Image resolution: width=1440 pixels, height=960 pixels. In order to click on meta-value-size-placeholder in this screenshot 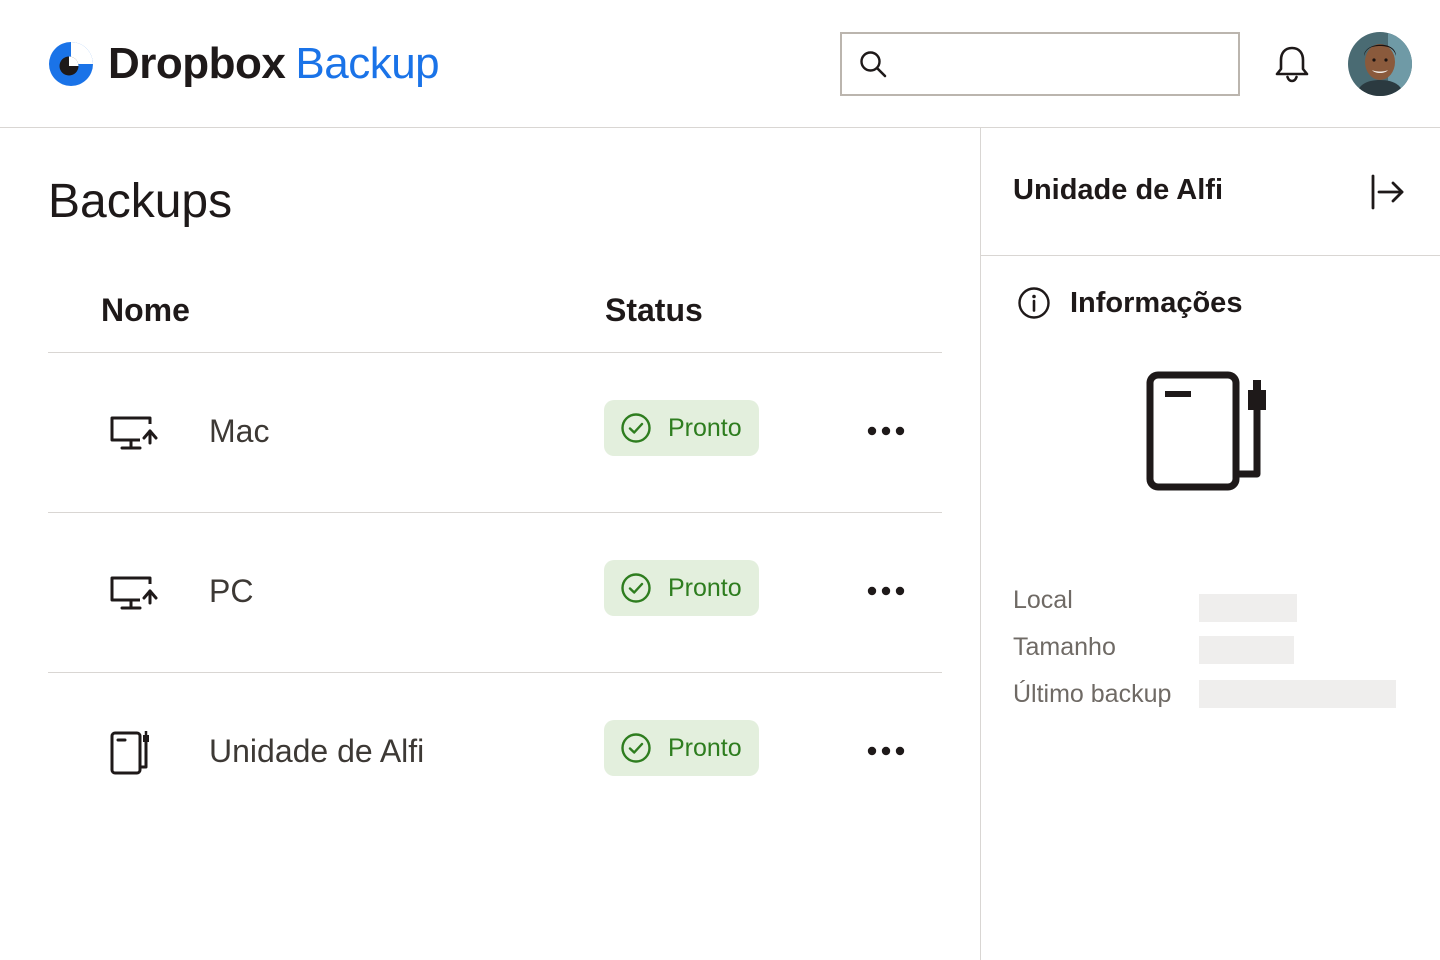, I will do `click(1246, 650)`.